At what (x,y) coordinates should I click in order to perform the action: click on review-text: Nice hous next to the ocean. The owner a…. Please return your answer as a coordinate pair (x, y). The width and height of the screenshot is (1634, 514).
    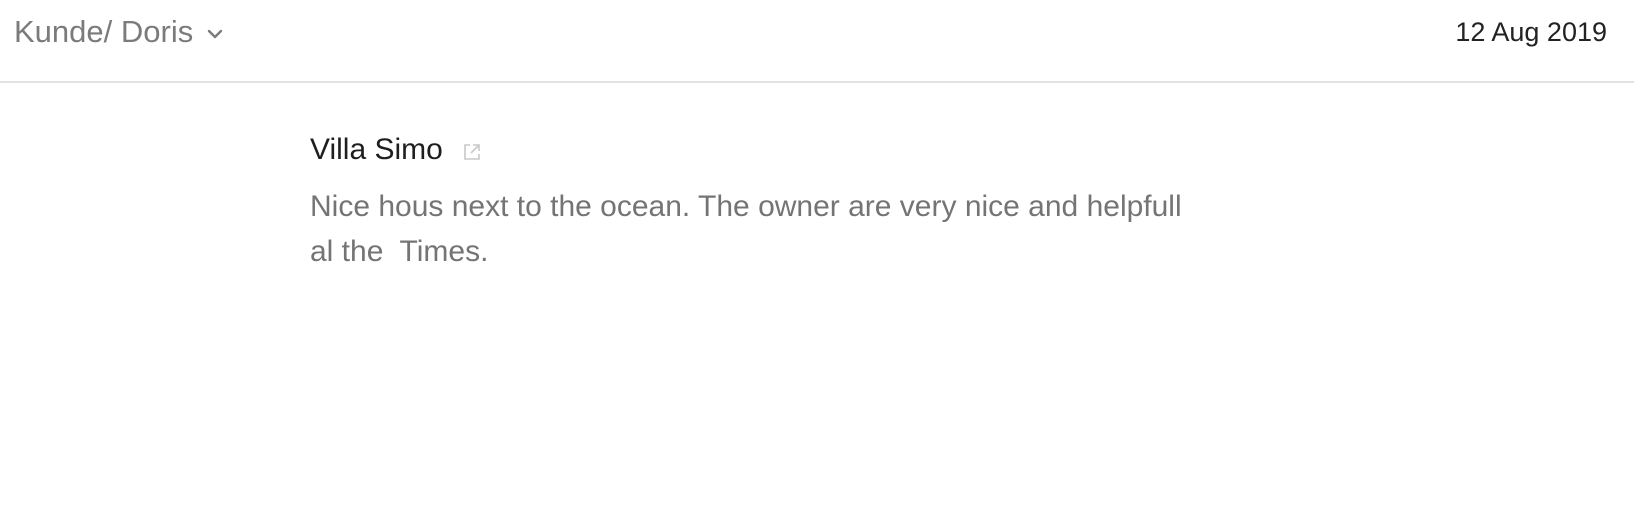
    Looking at the image, I should click on (750, 229).